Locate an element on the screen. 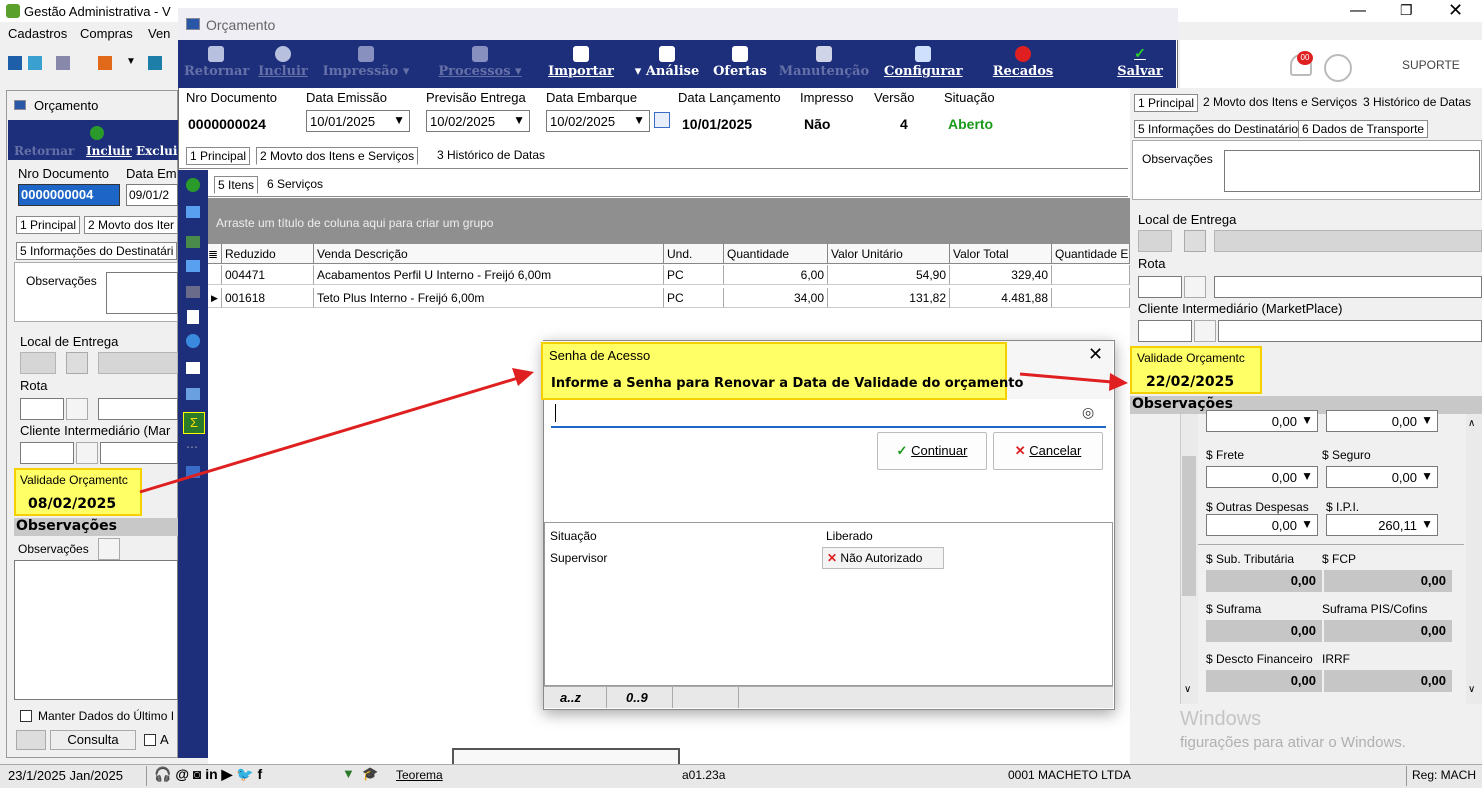 The height and width of the screenshot is (788, 1482). teorema-link: Teorema is located at coordinates (419, 775).